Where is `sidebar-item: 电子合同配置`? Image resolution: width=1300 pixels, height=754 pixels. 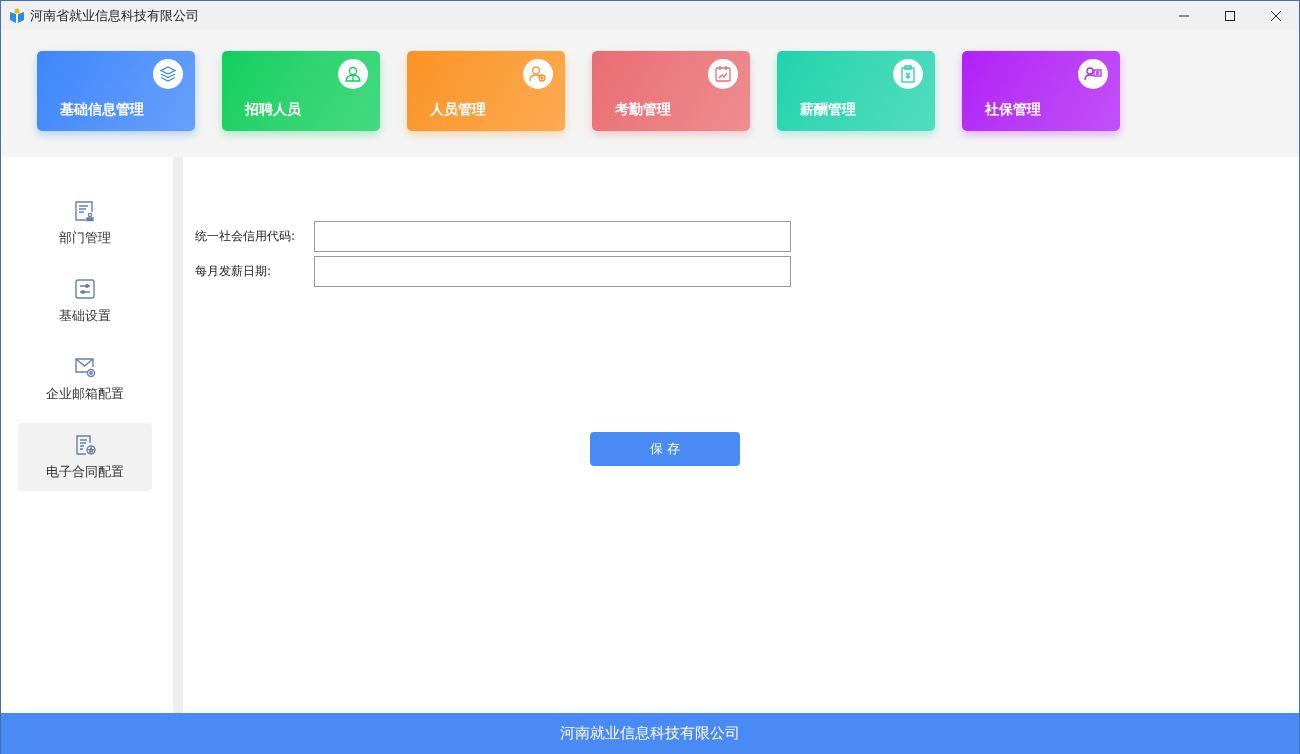 sidebar-item: 电子合同配置 is located at coordinates (85, 457).